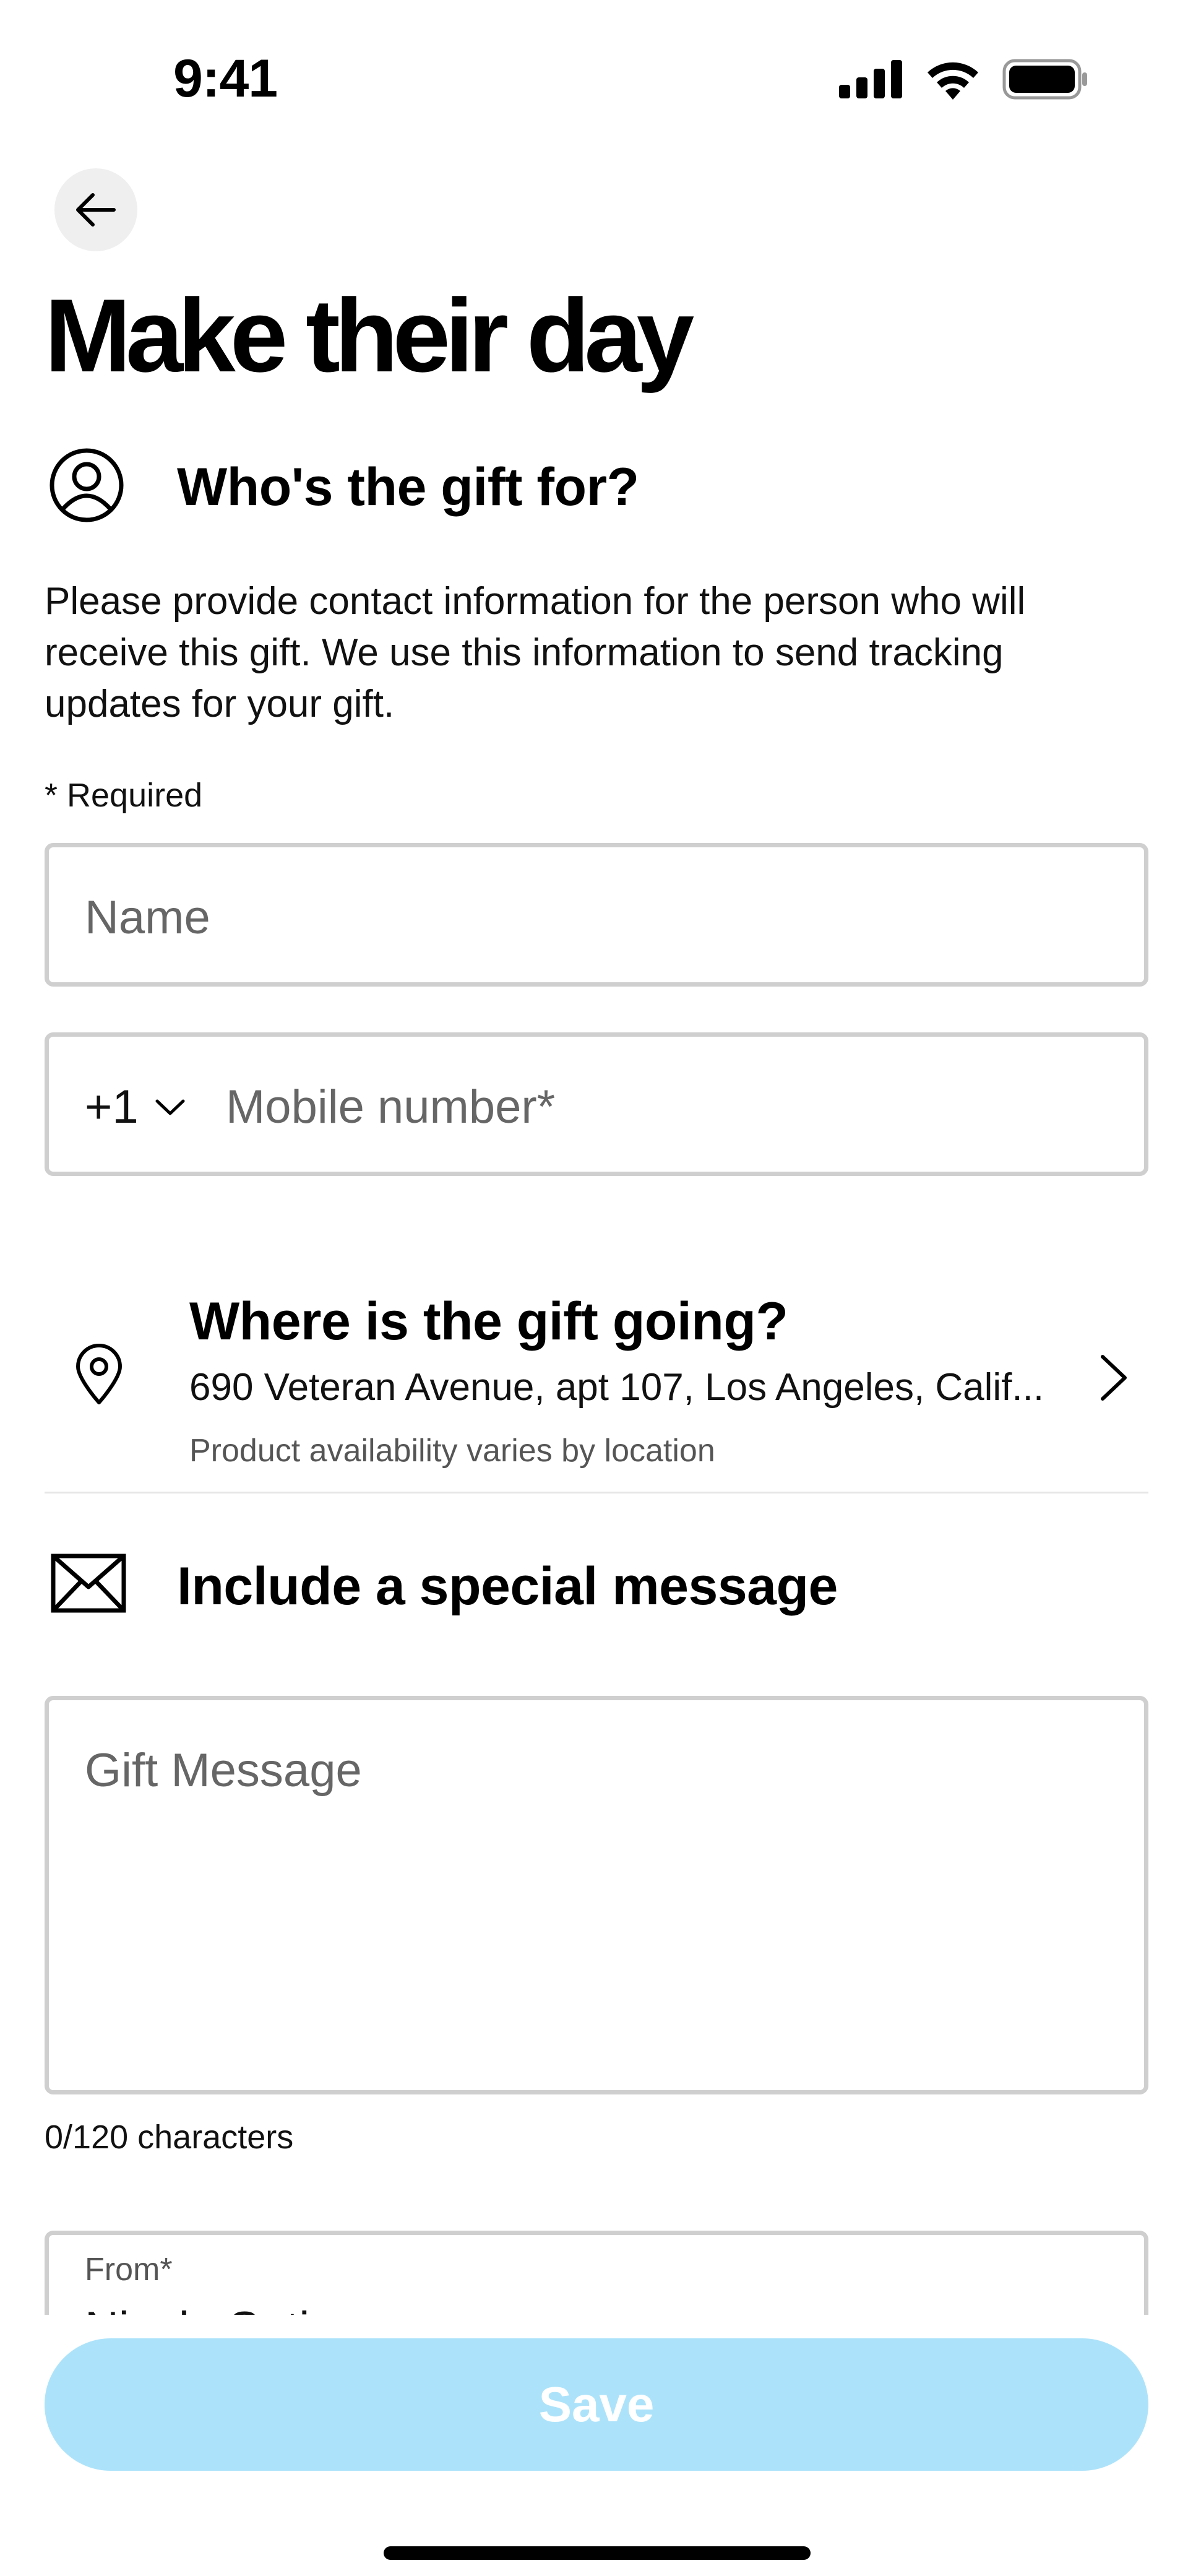 The image size is (1188, 2576). What do you see at coordinates (391, 1107) in the screenshot?
I see `mobile-placeholder: Mobile number*` at bounding box center [391, 1107].